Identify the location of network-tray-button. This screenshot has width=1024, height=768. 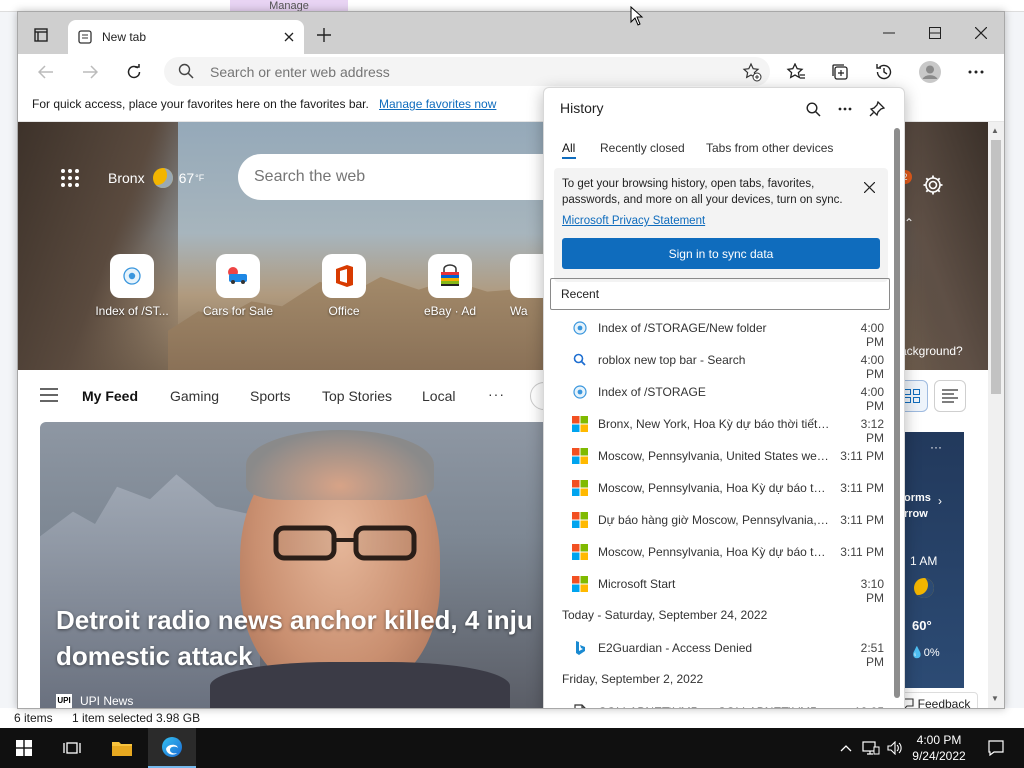
(871, 748).